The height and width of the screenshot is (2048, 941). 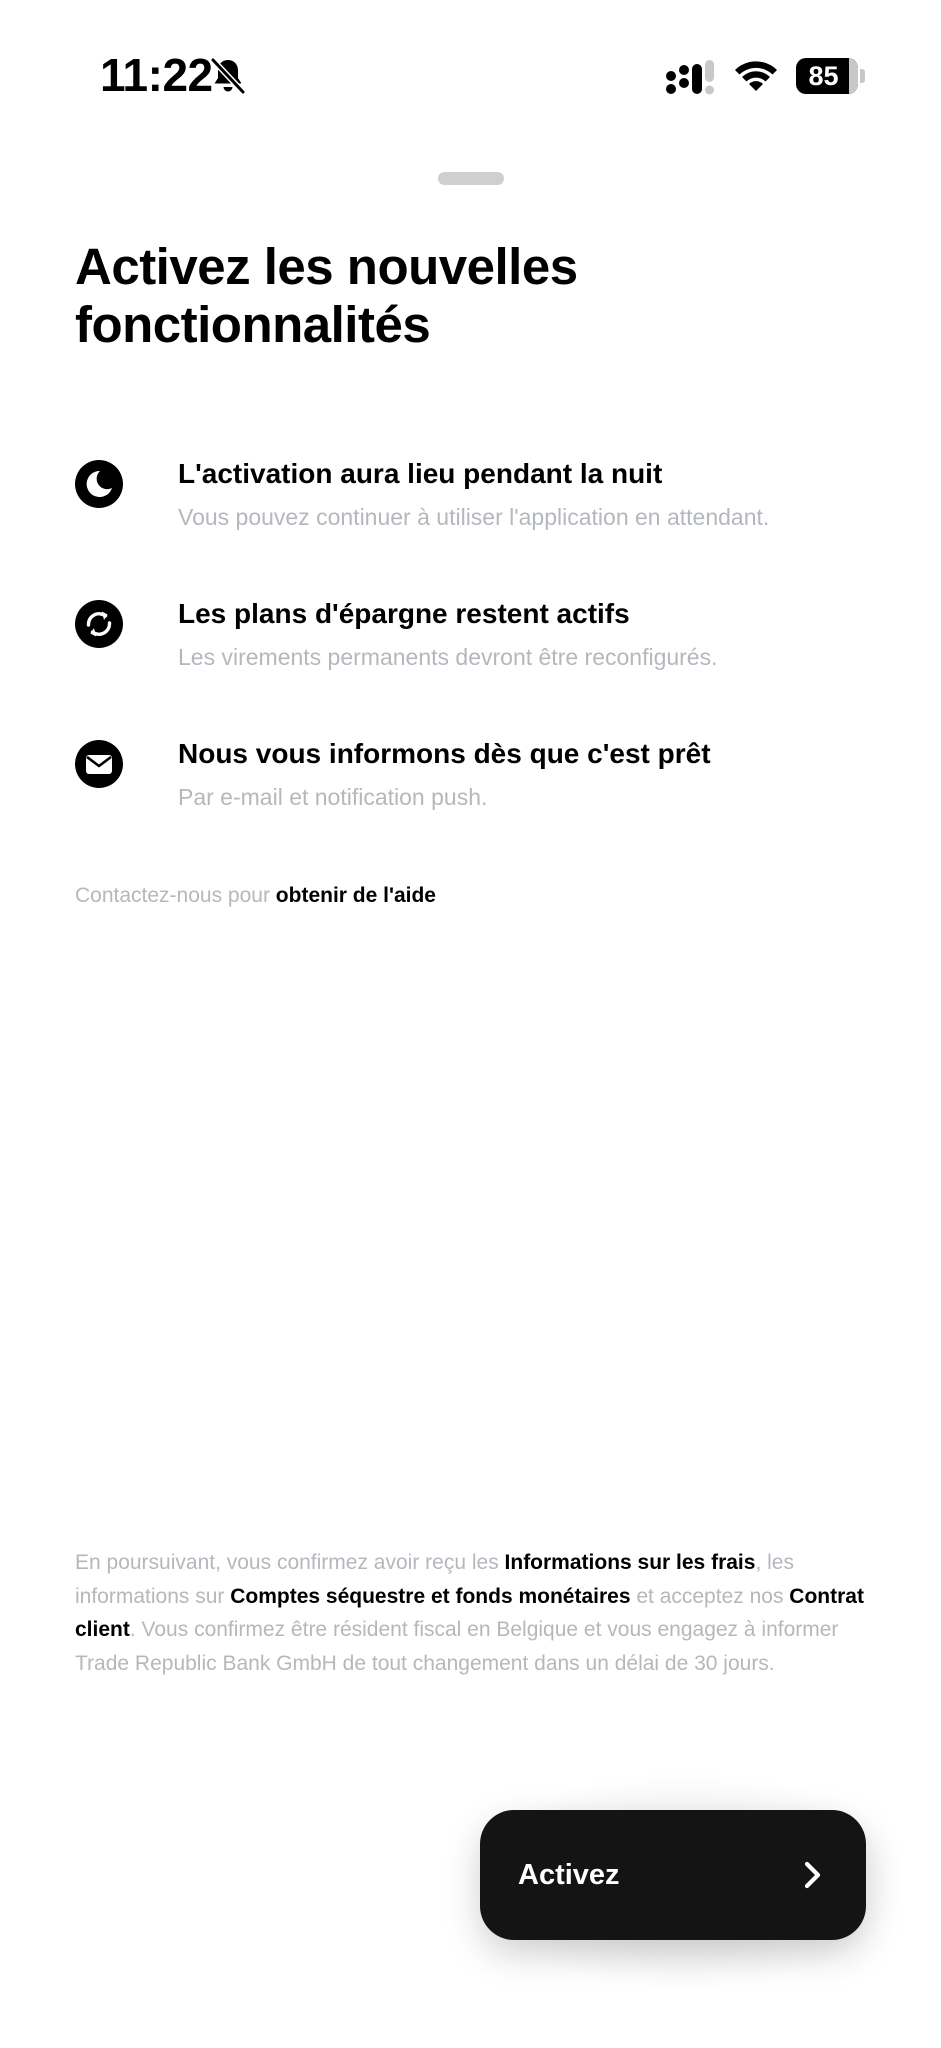 What do you see at coordinates (569, 1875) in the screenshot?
I see `activate-button-label: Activez` at bounding box center [569, 1875].